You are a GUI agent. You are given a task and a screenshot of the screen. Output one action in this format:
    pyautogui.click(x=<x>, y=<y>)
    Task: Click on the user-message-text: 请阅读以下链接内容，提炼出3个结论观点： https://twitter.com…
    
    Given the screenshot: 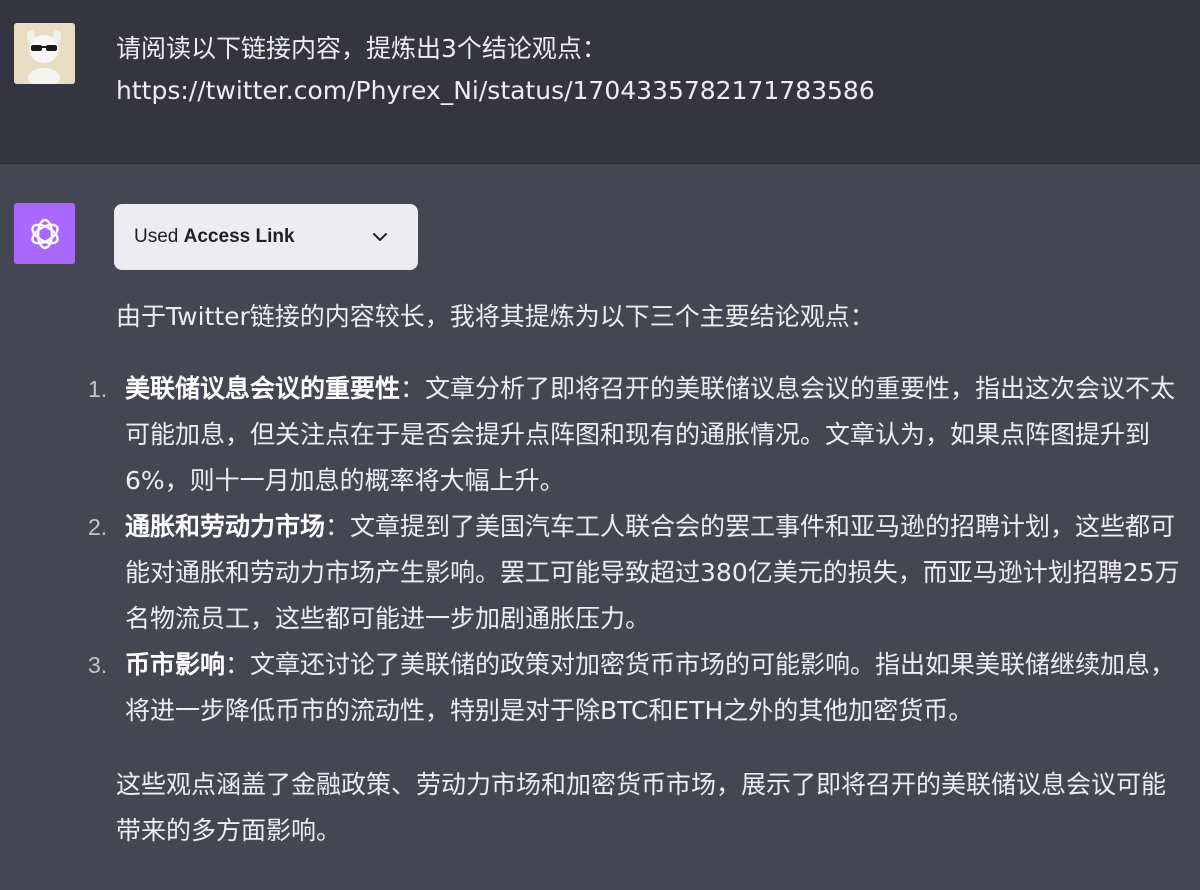 What is the action you would take?
    pyautogui.click(x=646, y=70)
    